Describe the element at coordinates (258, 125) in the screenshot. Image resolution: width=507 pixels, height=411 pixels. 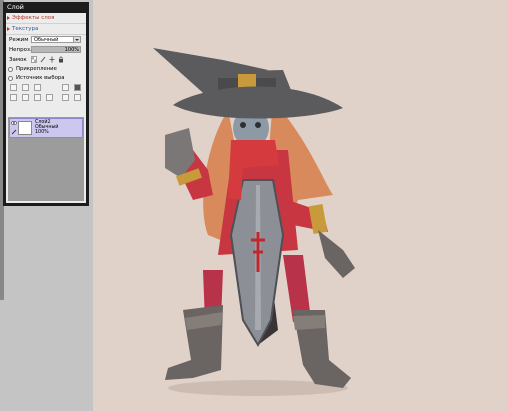
I see `eye-right` at that location.